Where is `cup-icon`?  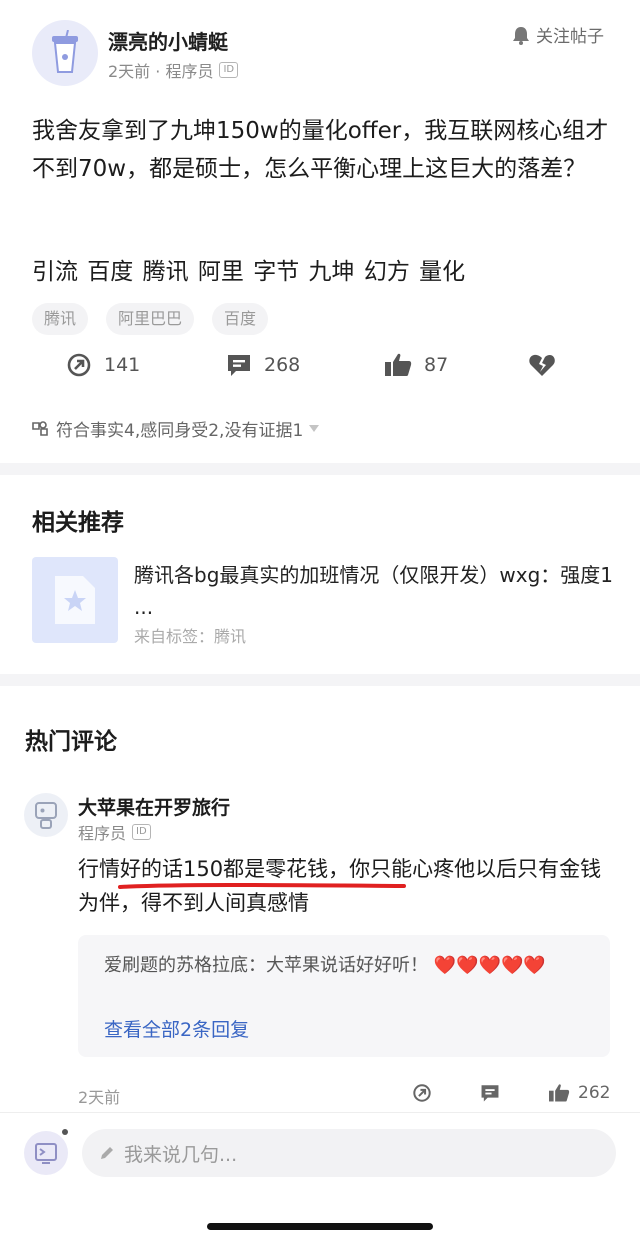
cup-icon is located at coordinates (65, 51).